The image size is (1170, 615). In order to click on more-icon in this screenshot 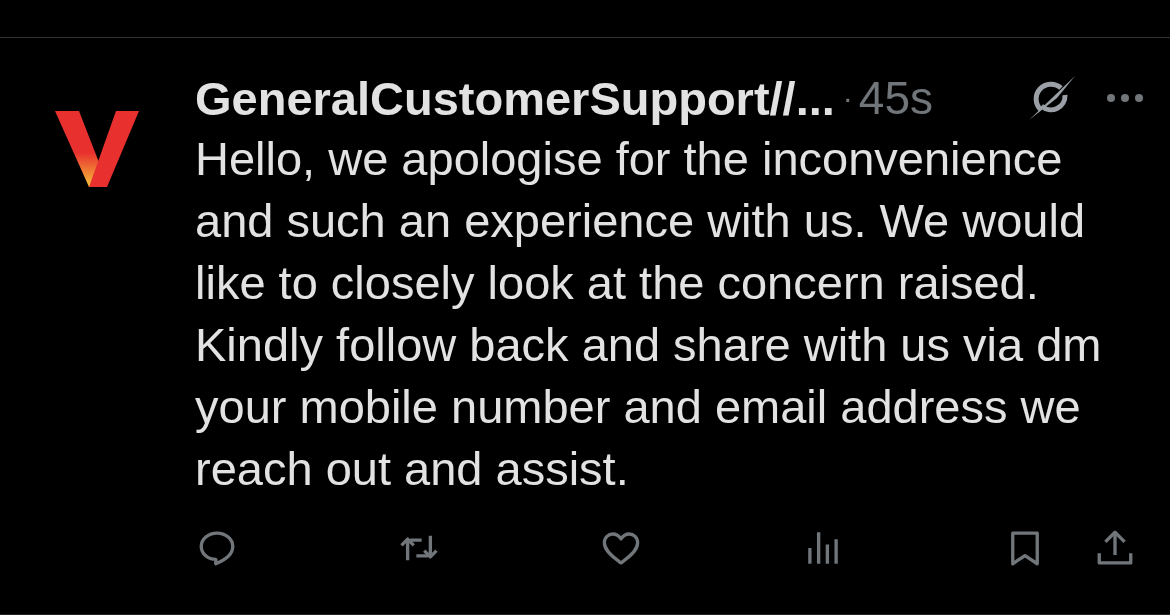, I will do `click(1125, 98)`.